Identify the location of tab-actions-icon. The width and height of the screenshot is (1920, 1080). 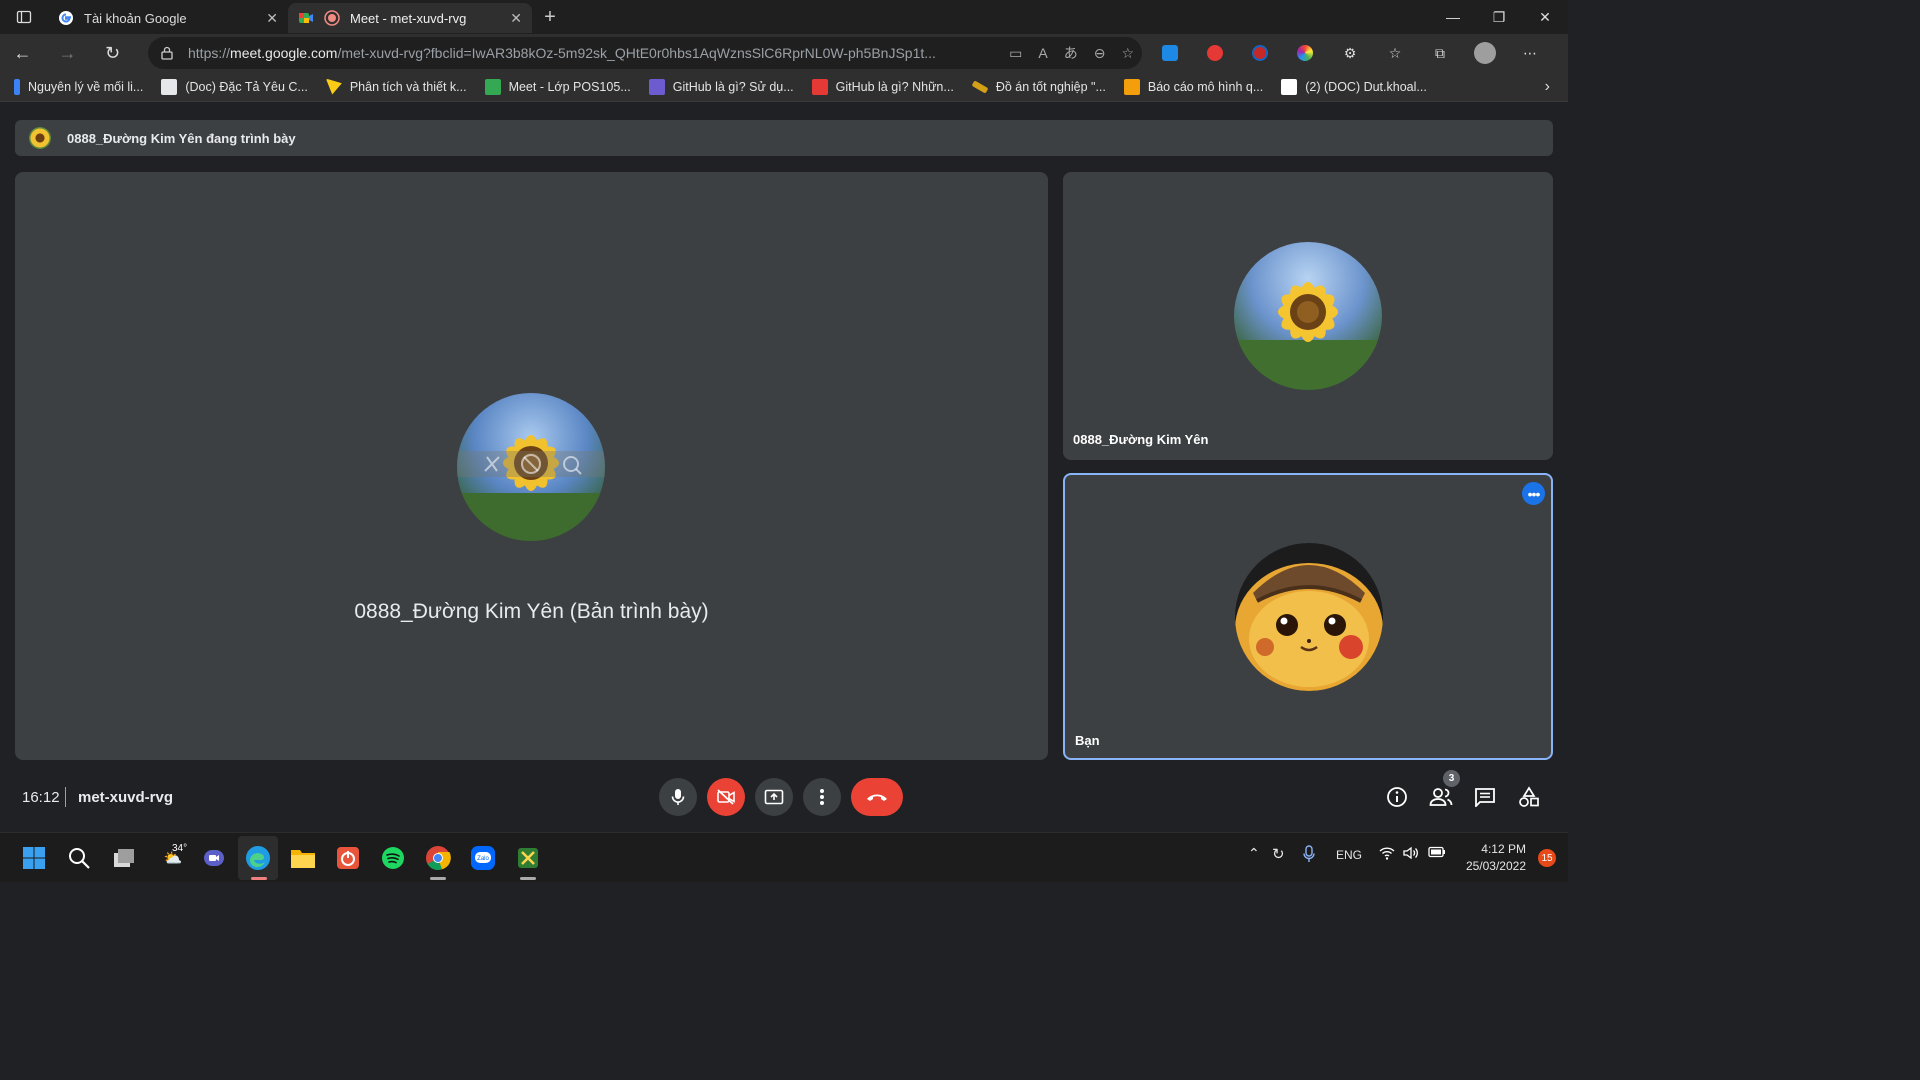
(24, 17).